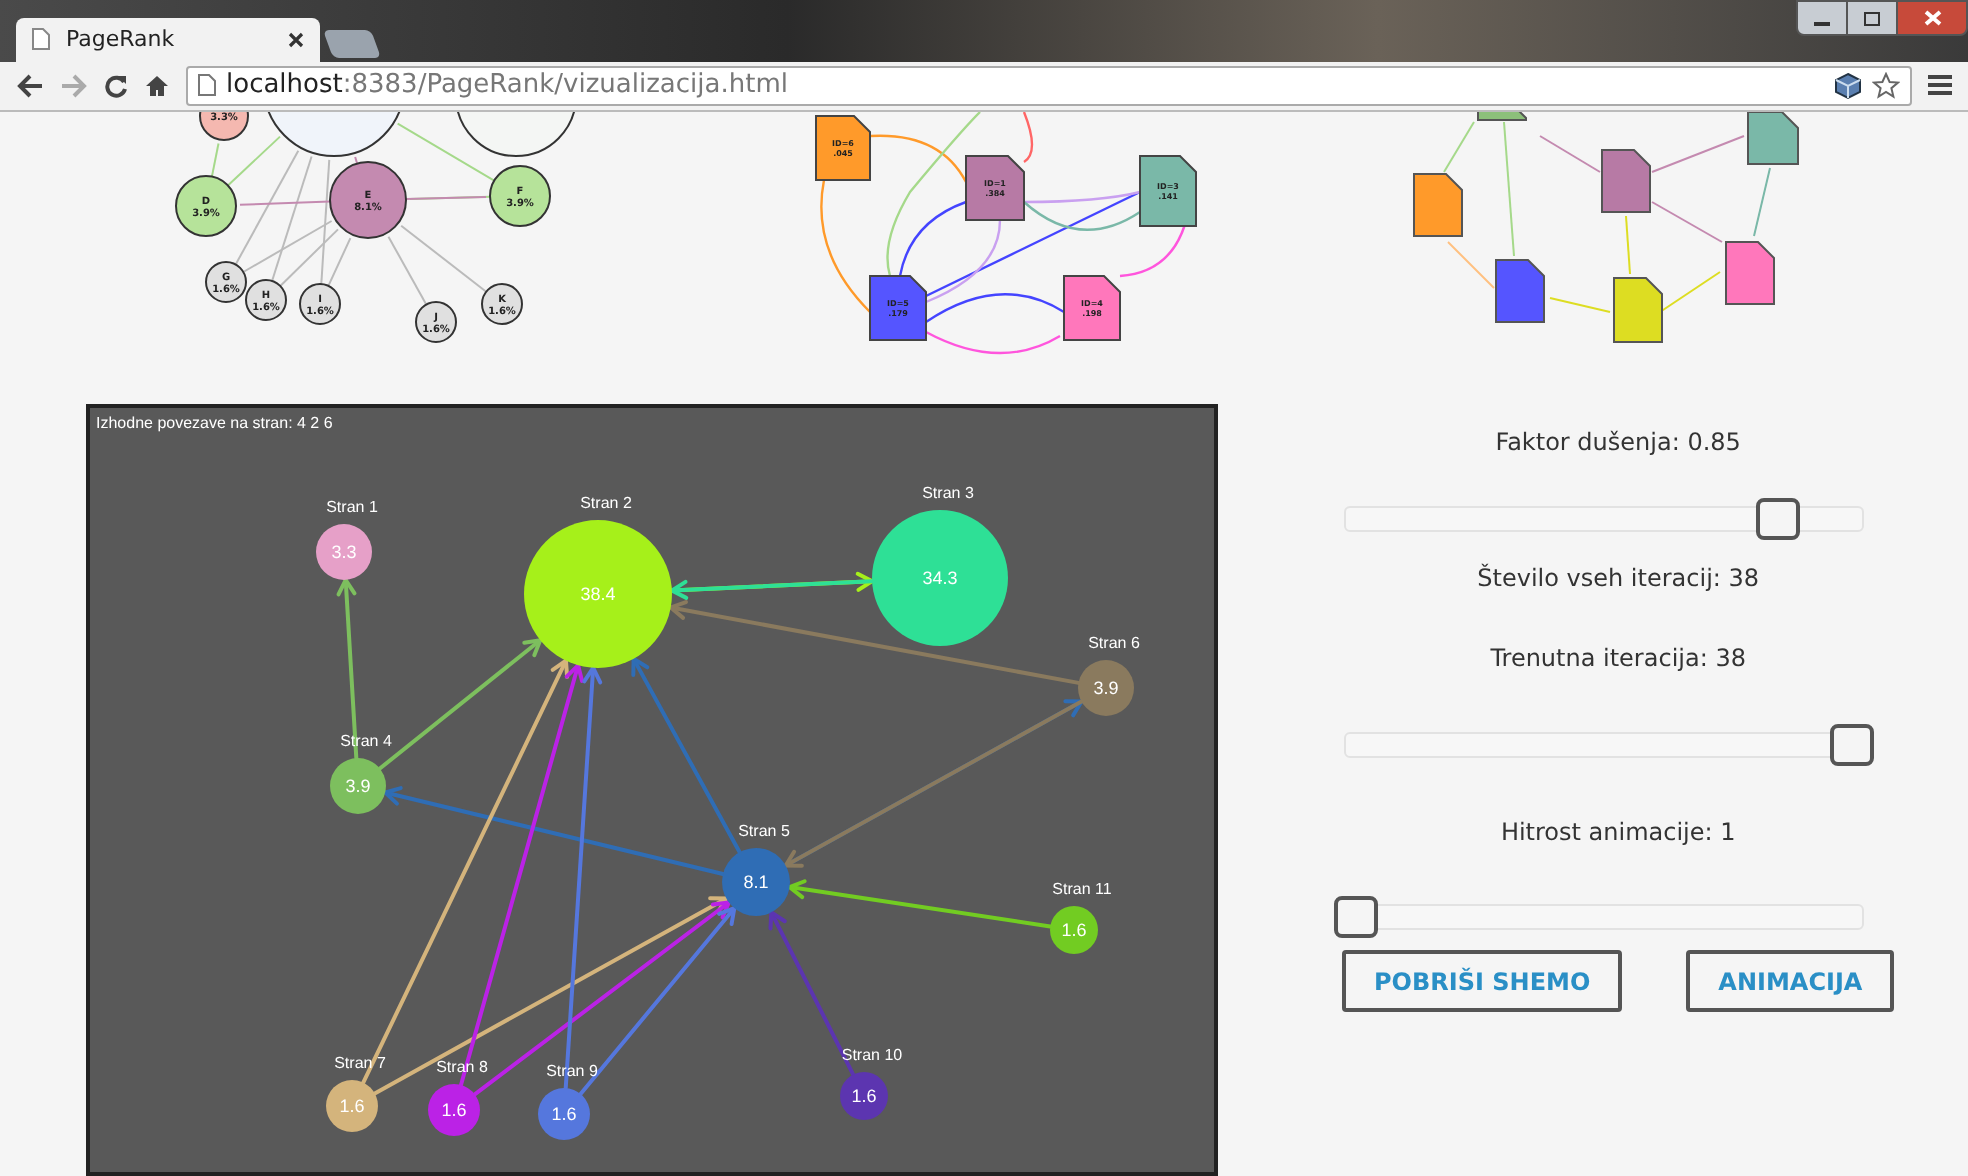 The height and width of the screenshot is (1176, 1968). I want to click on menu-icon, so click(1940, 85).